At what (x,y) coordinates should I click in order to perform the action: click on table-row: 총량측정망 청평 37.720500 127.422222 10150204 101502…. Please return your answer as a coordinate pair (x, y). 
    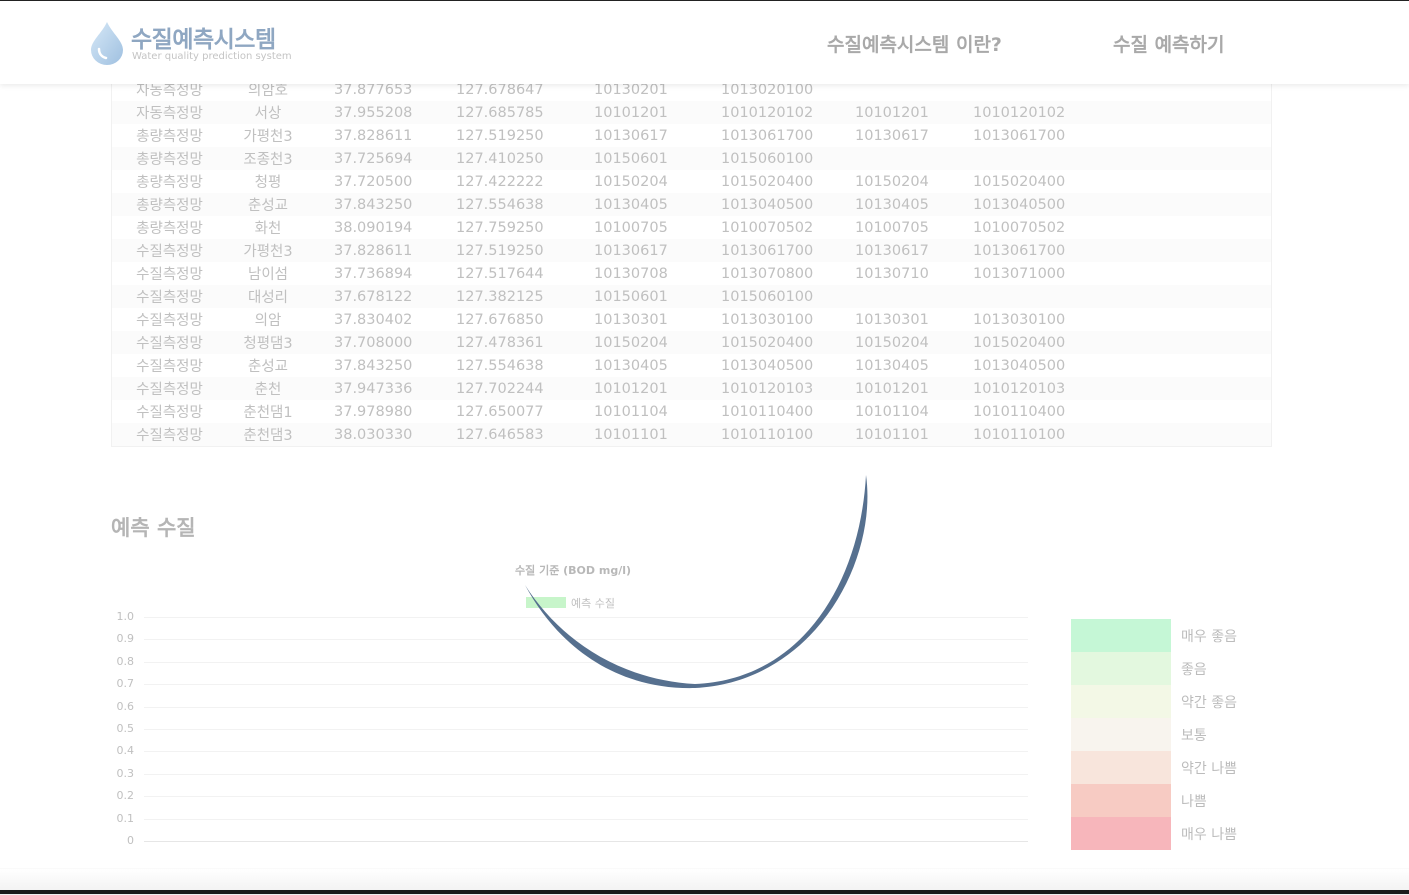
    Looking at the image, I should click on (691, 181).